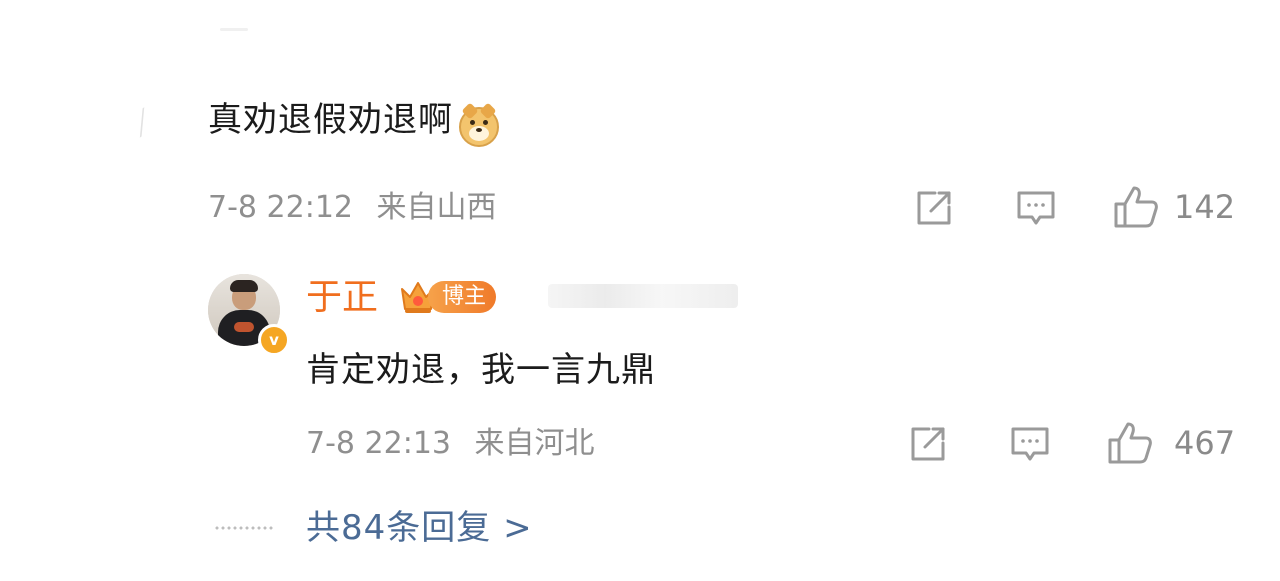 The width and height of the screenshot is (1280, 581). Describe the element at coordinates (419, 528) in the screenshot. I see `more-replies-link: 共84条回复 >` at that location.